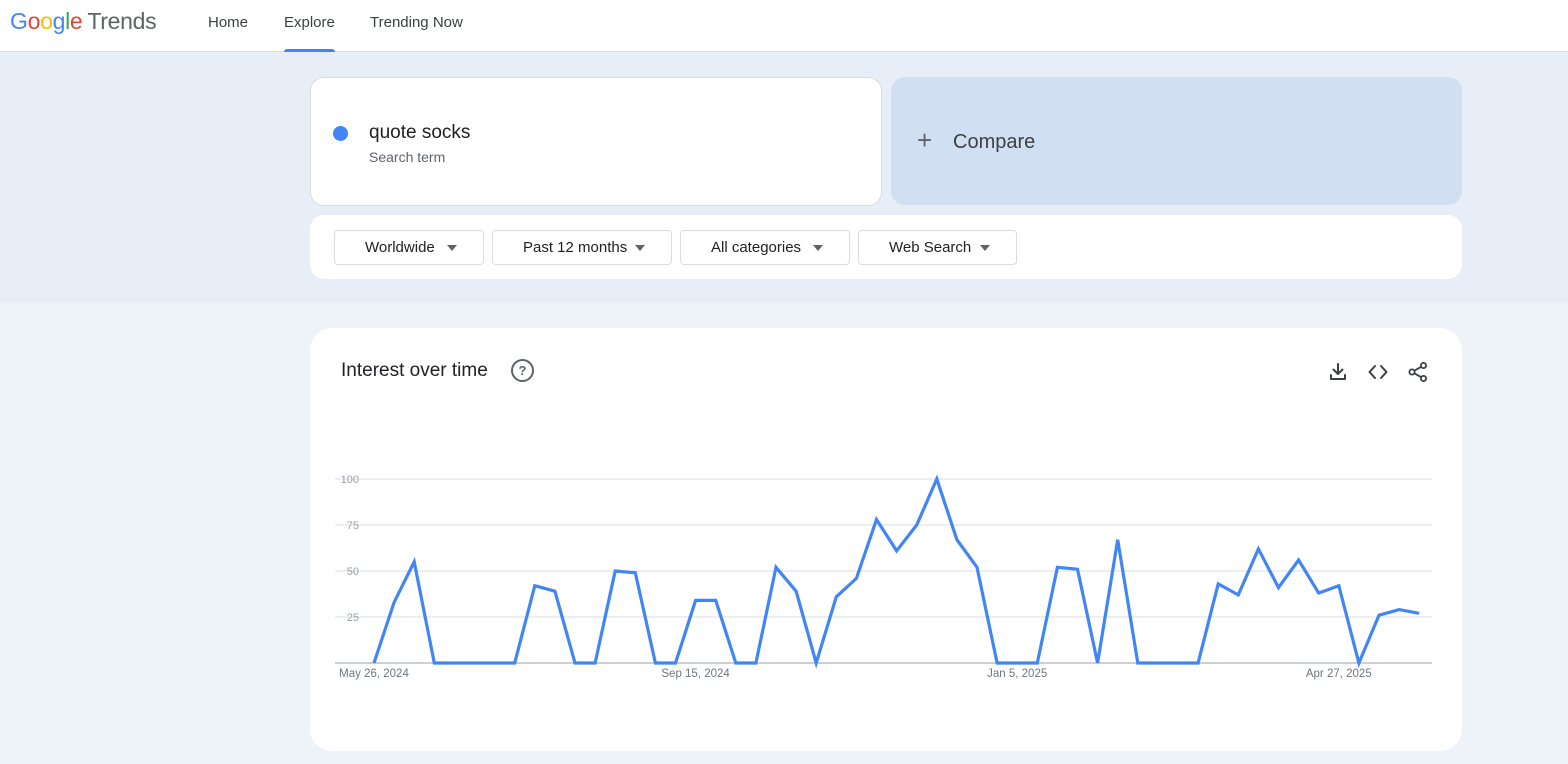 Image resolution: width=1568 pixels, height=764 pixels. Describe the element at coordinates (575, 247) in the screenshot. I see `time-range-dropdown-label: Past 12 months` at that location.